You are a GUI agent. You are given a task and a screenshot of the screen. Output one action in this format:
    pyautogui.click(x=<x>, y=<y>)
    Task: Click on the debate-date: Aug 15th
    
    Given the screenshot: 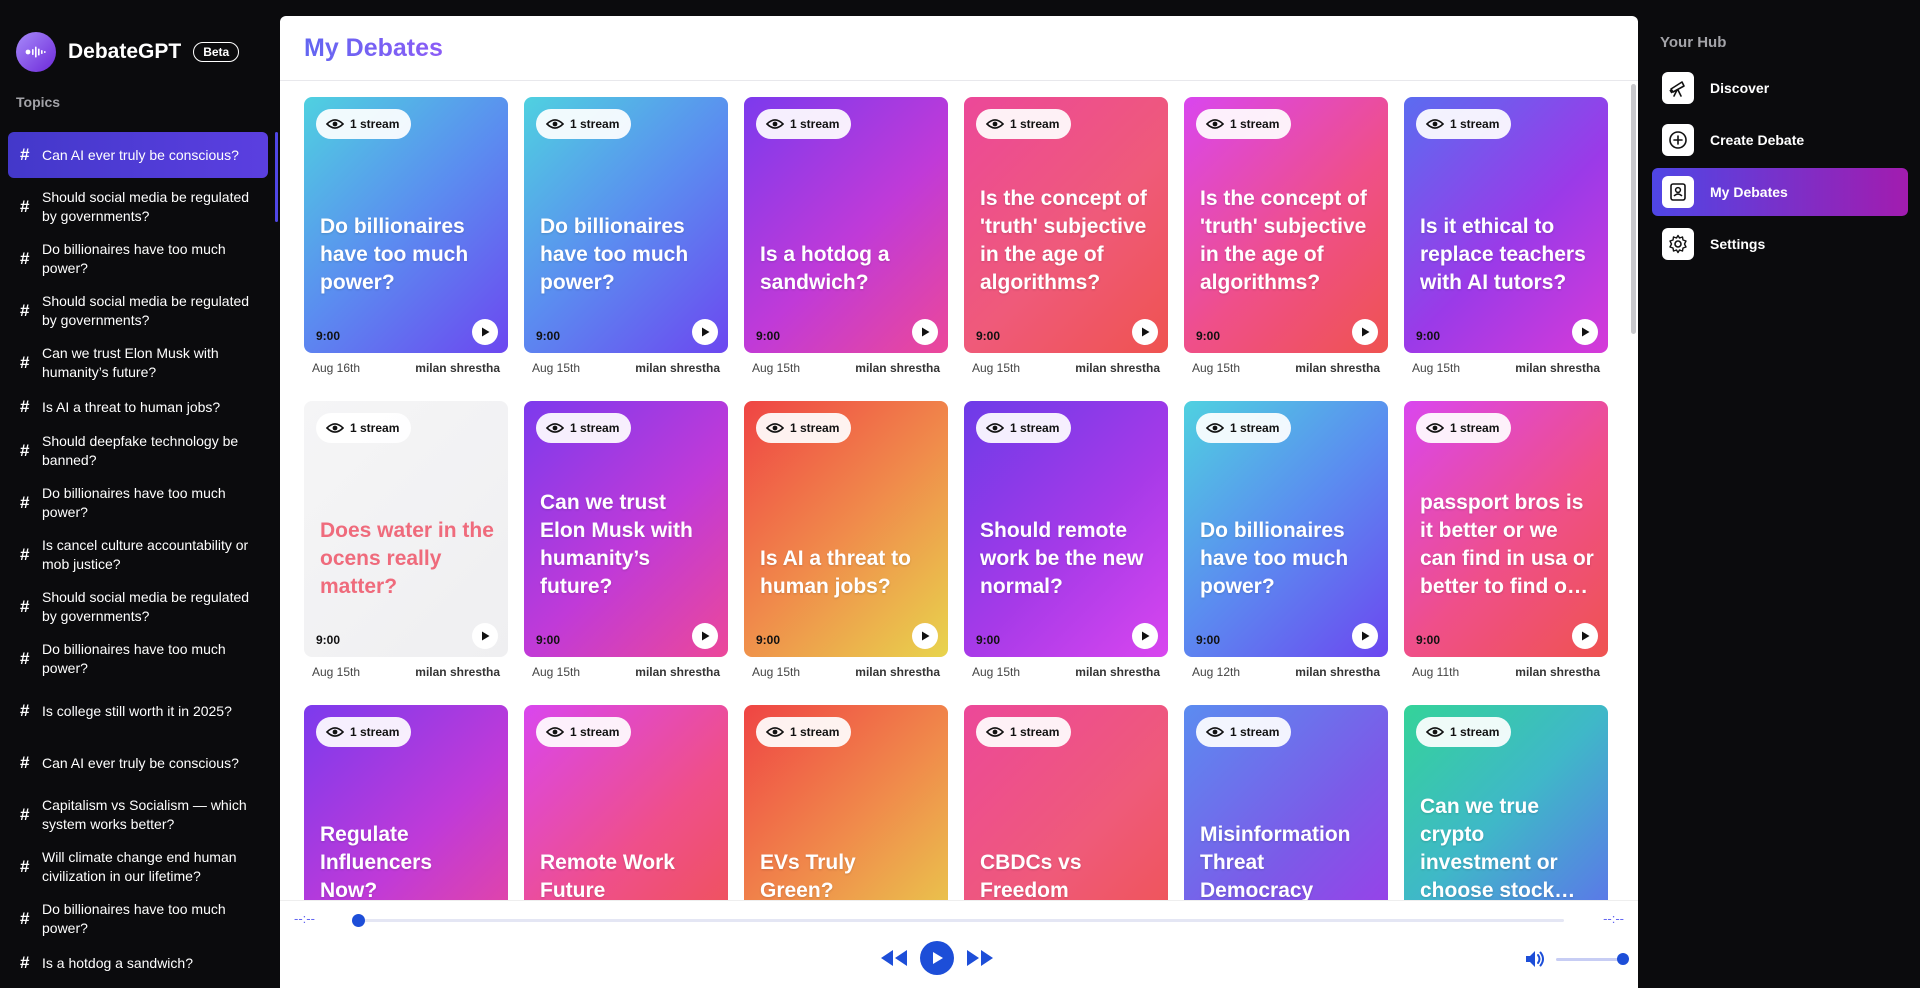 What is the action you would take?
    pyautogui.click(x=556, y=368)
    